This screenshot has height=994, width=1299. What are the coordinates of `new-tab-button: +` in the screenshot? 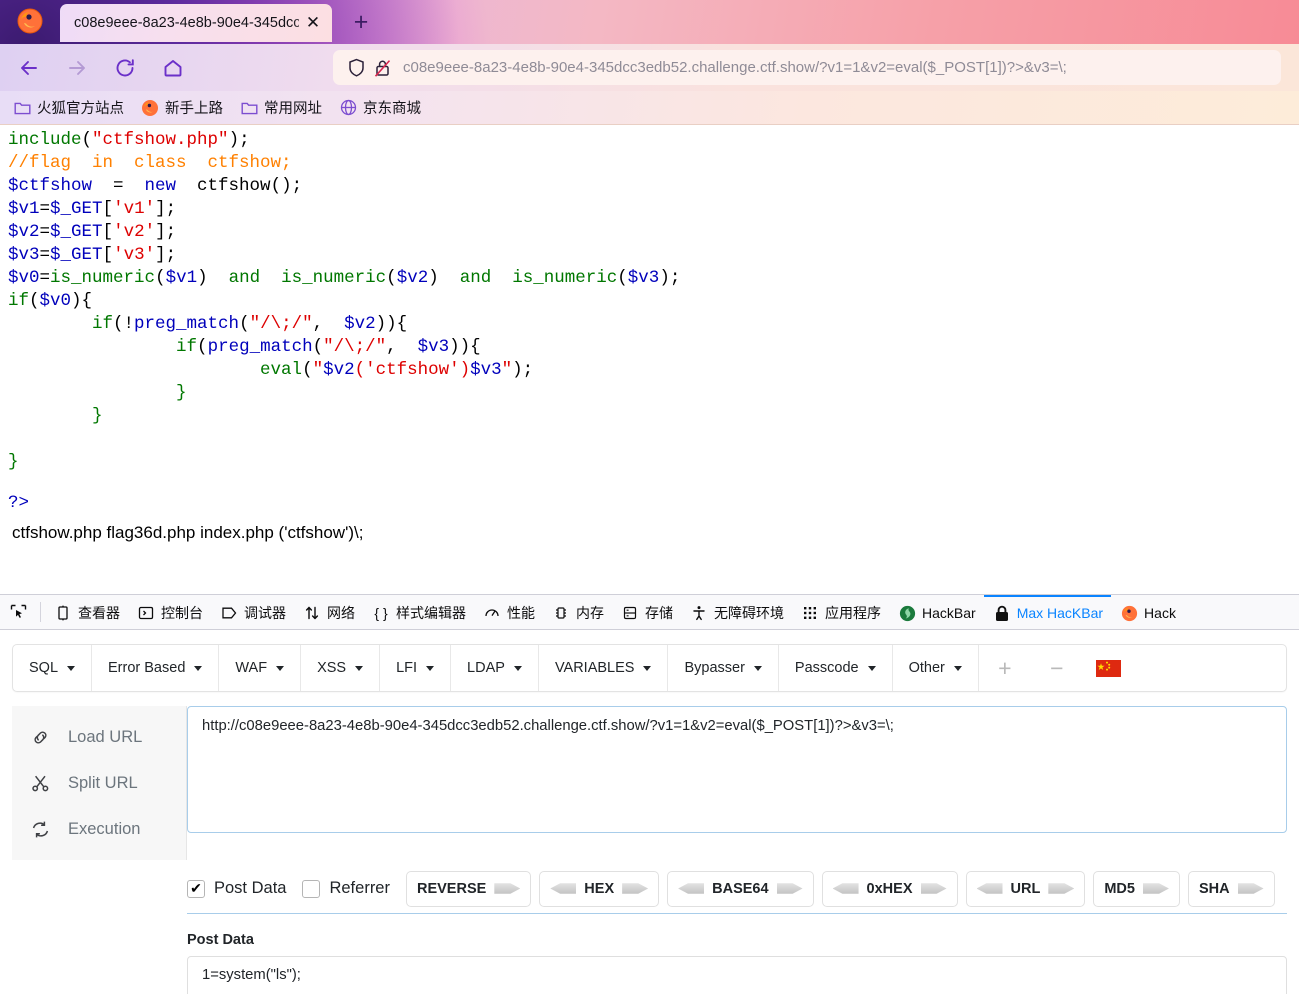 It's located at (361, 22).